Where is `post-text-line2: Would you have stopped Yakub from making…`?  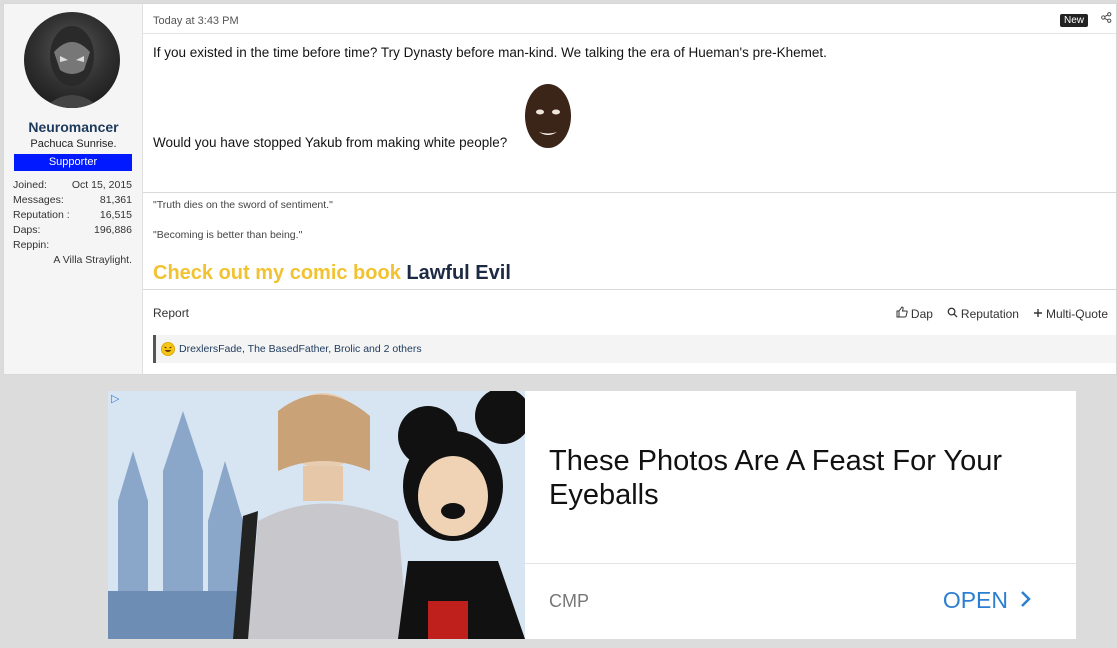
post-text-line2: Would you have stopped Yakub from making… is located at coordinates (330, 142).